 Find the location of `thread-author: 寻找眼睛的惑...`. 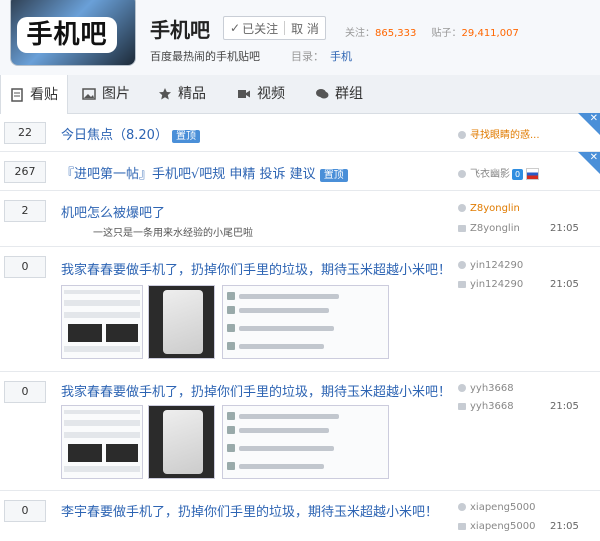

thread-author: 寻找眼睛的惑... is located at coordinates (499, 133).